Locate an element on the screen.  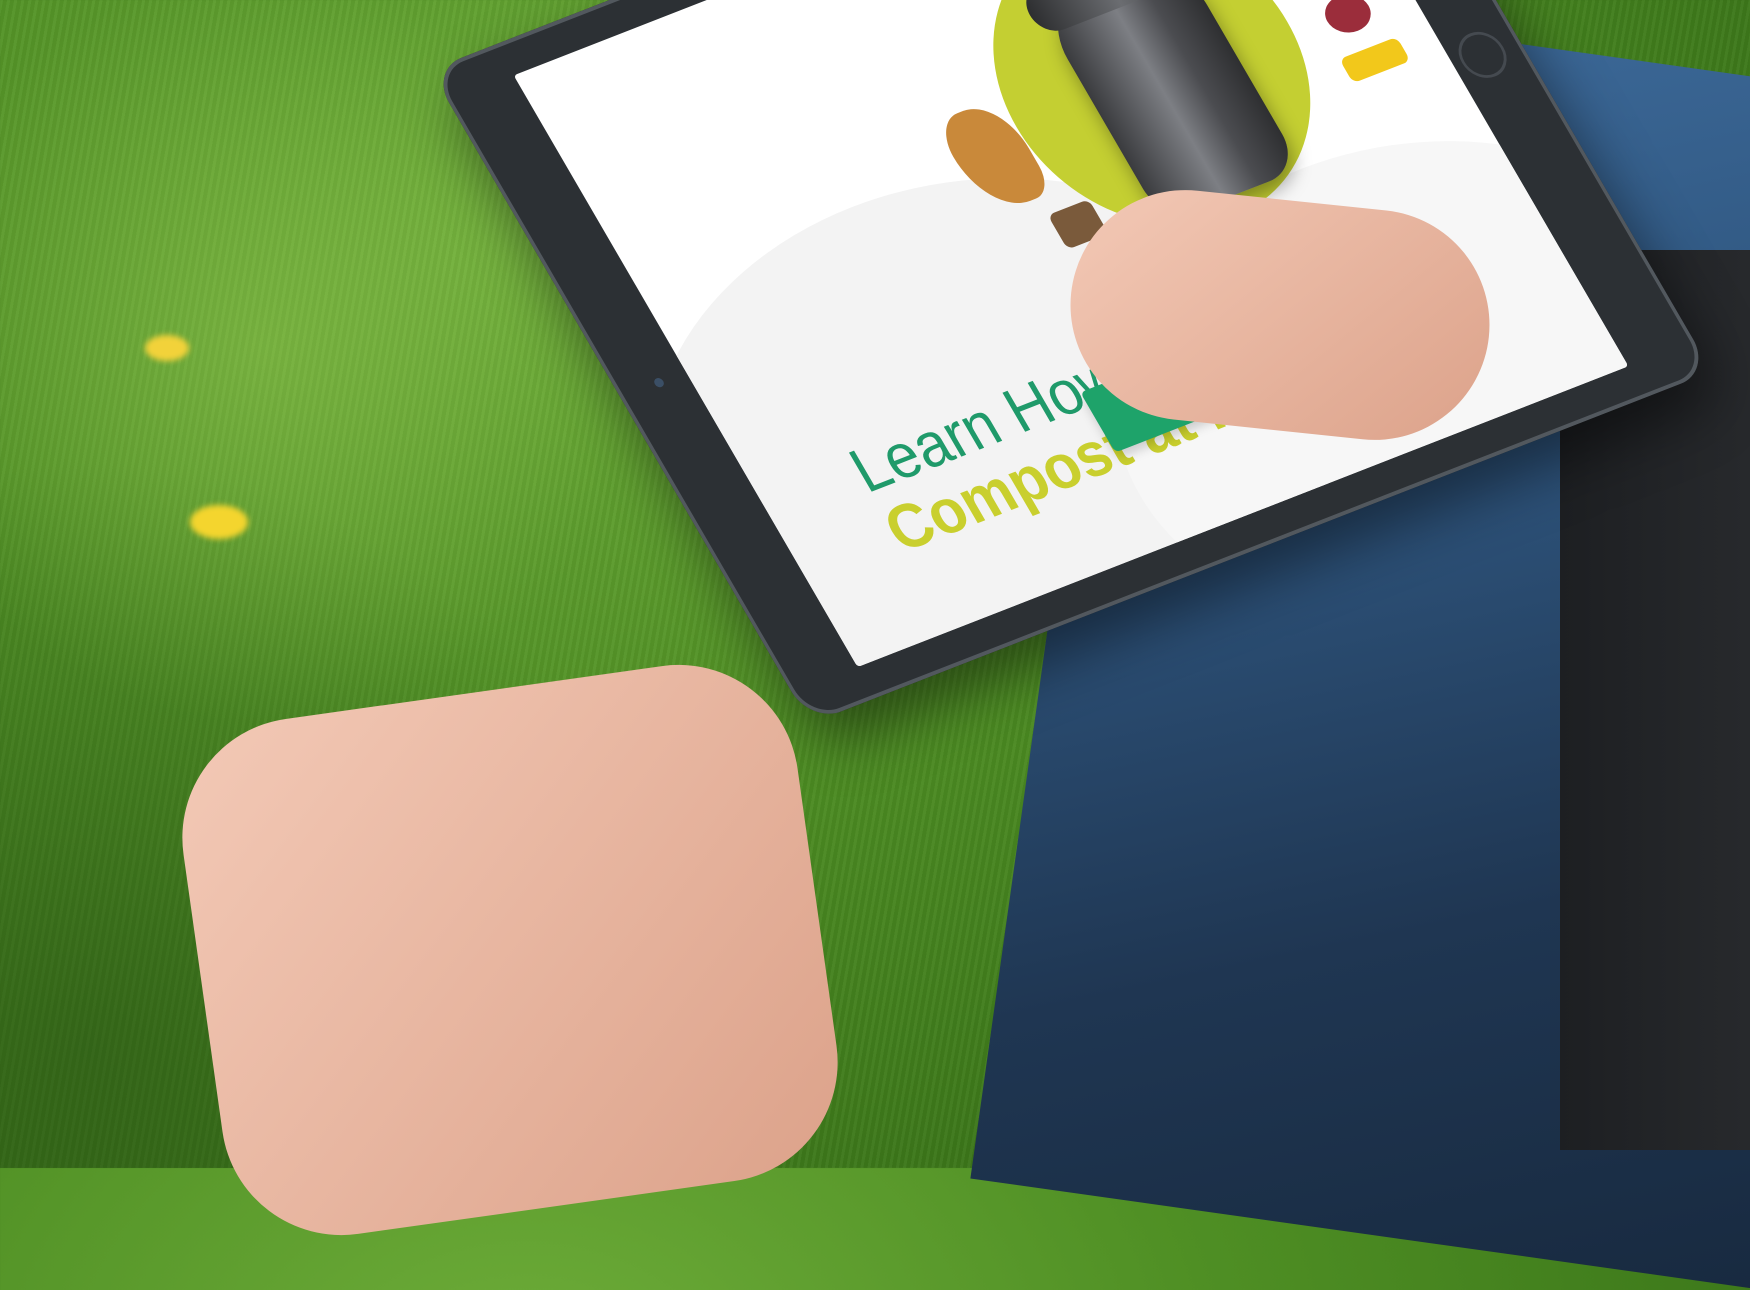
banana-peel-illustration is located at coordinates (1375, 60).